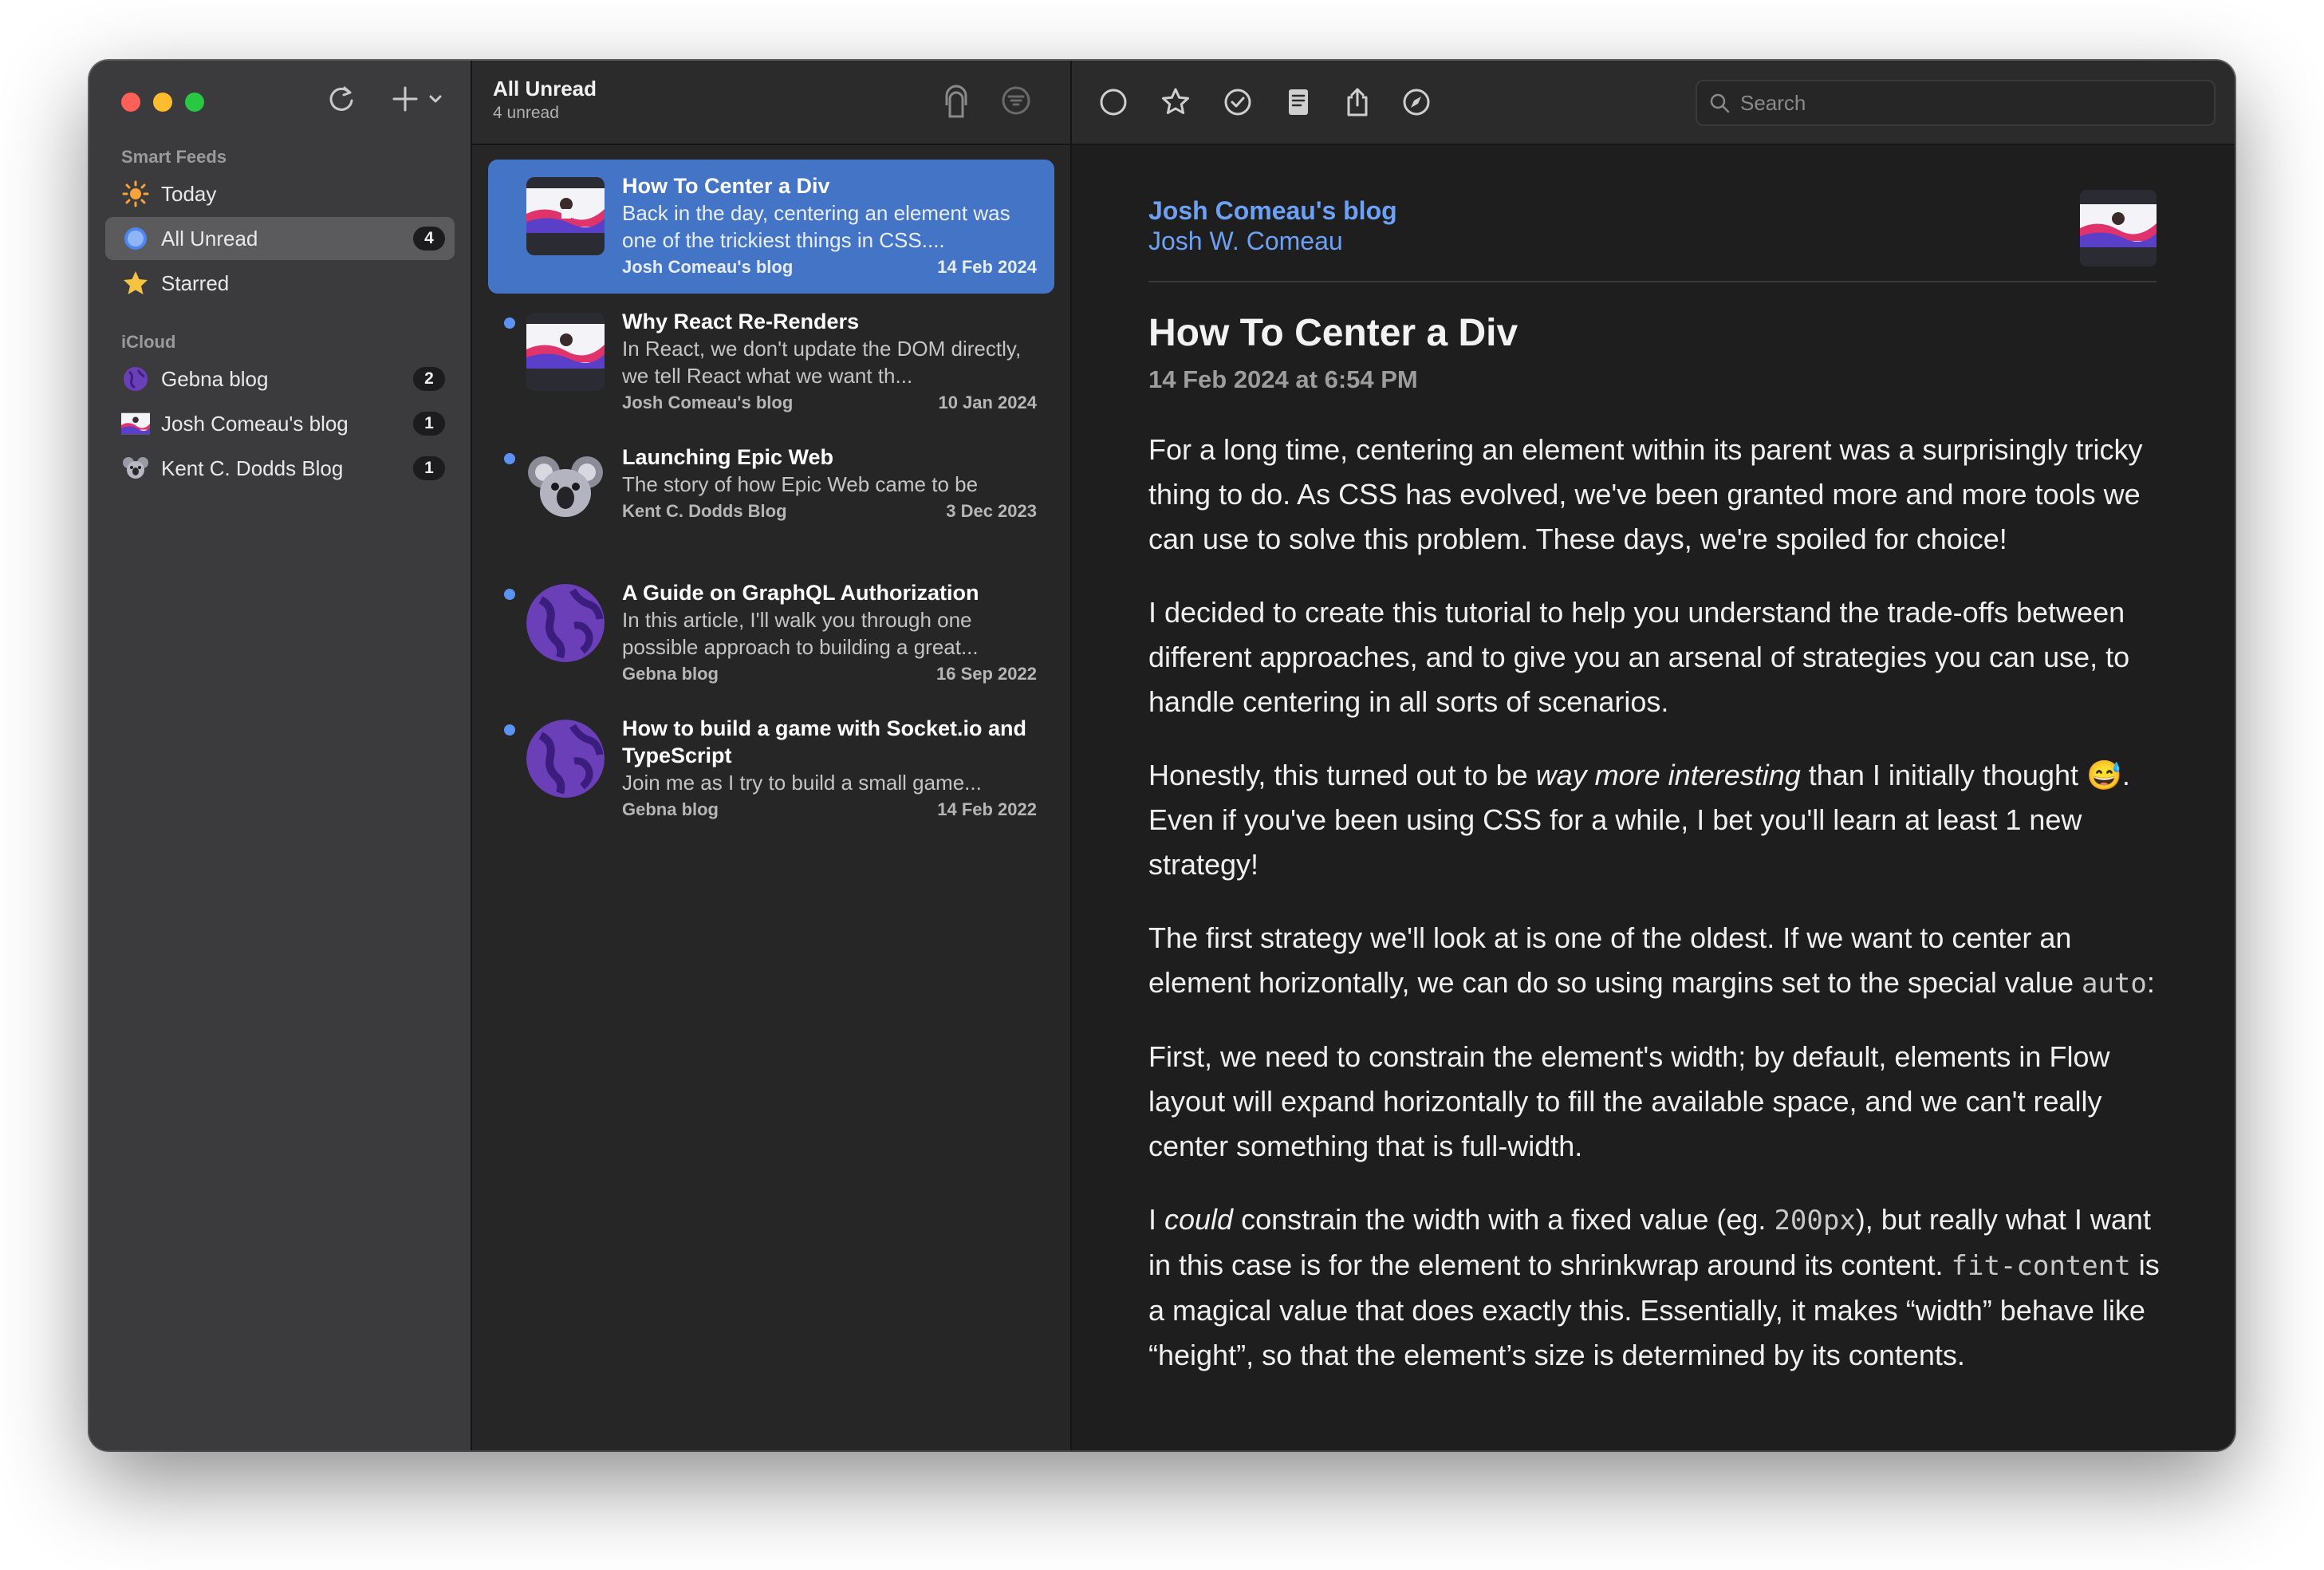 This screenshot has width=2324, height=1570. Describe the element at coordinates (1237, 102) in the screenshot. I see `checkmark-circle-icon` at that location.